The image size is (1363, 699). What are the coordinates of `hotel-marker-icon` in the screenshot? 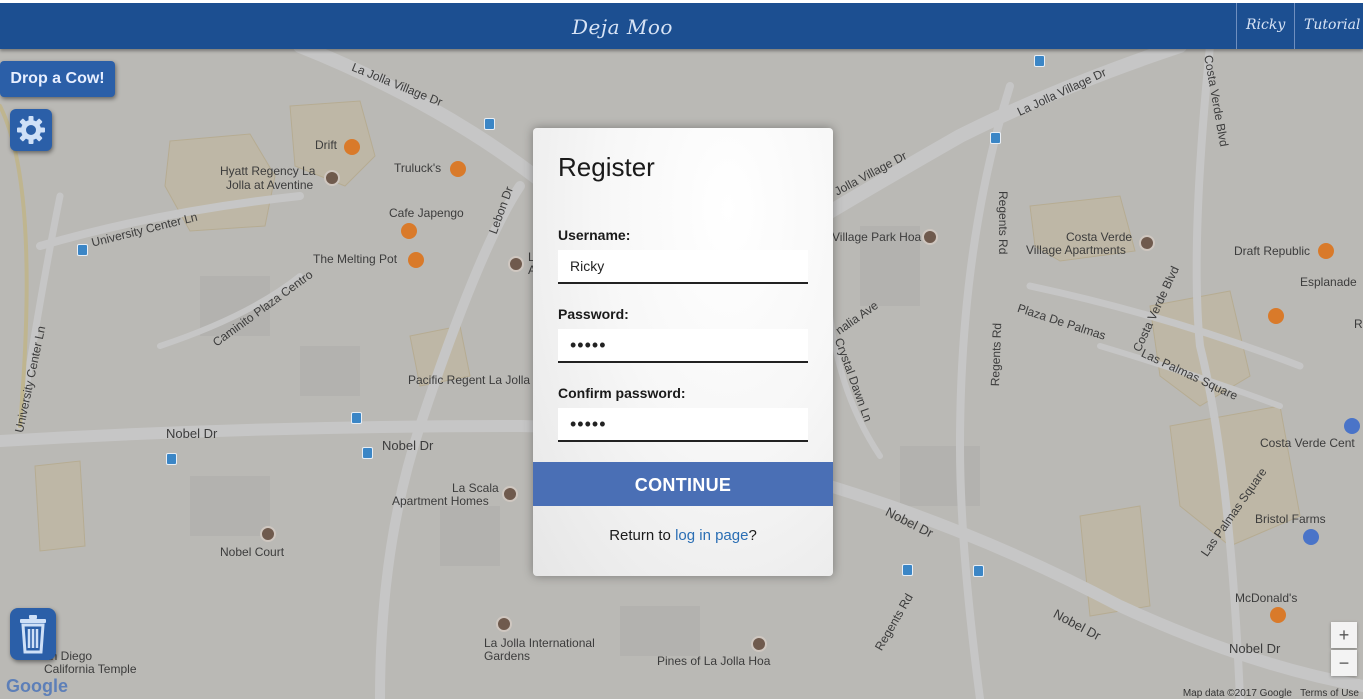 It's located at (332, 178).